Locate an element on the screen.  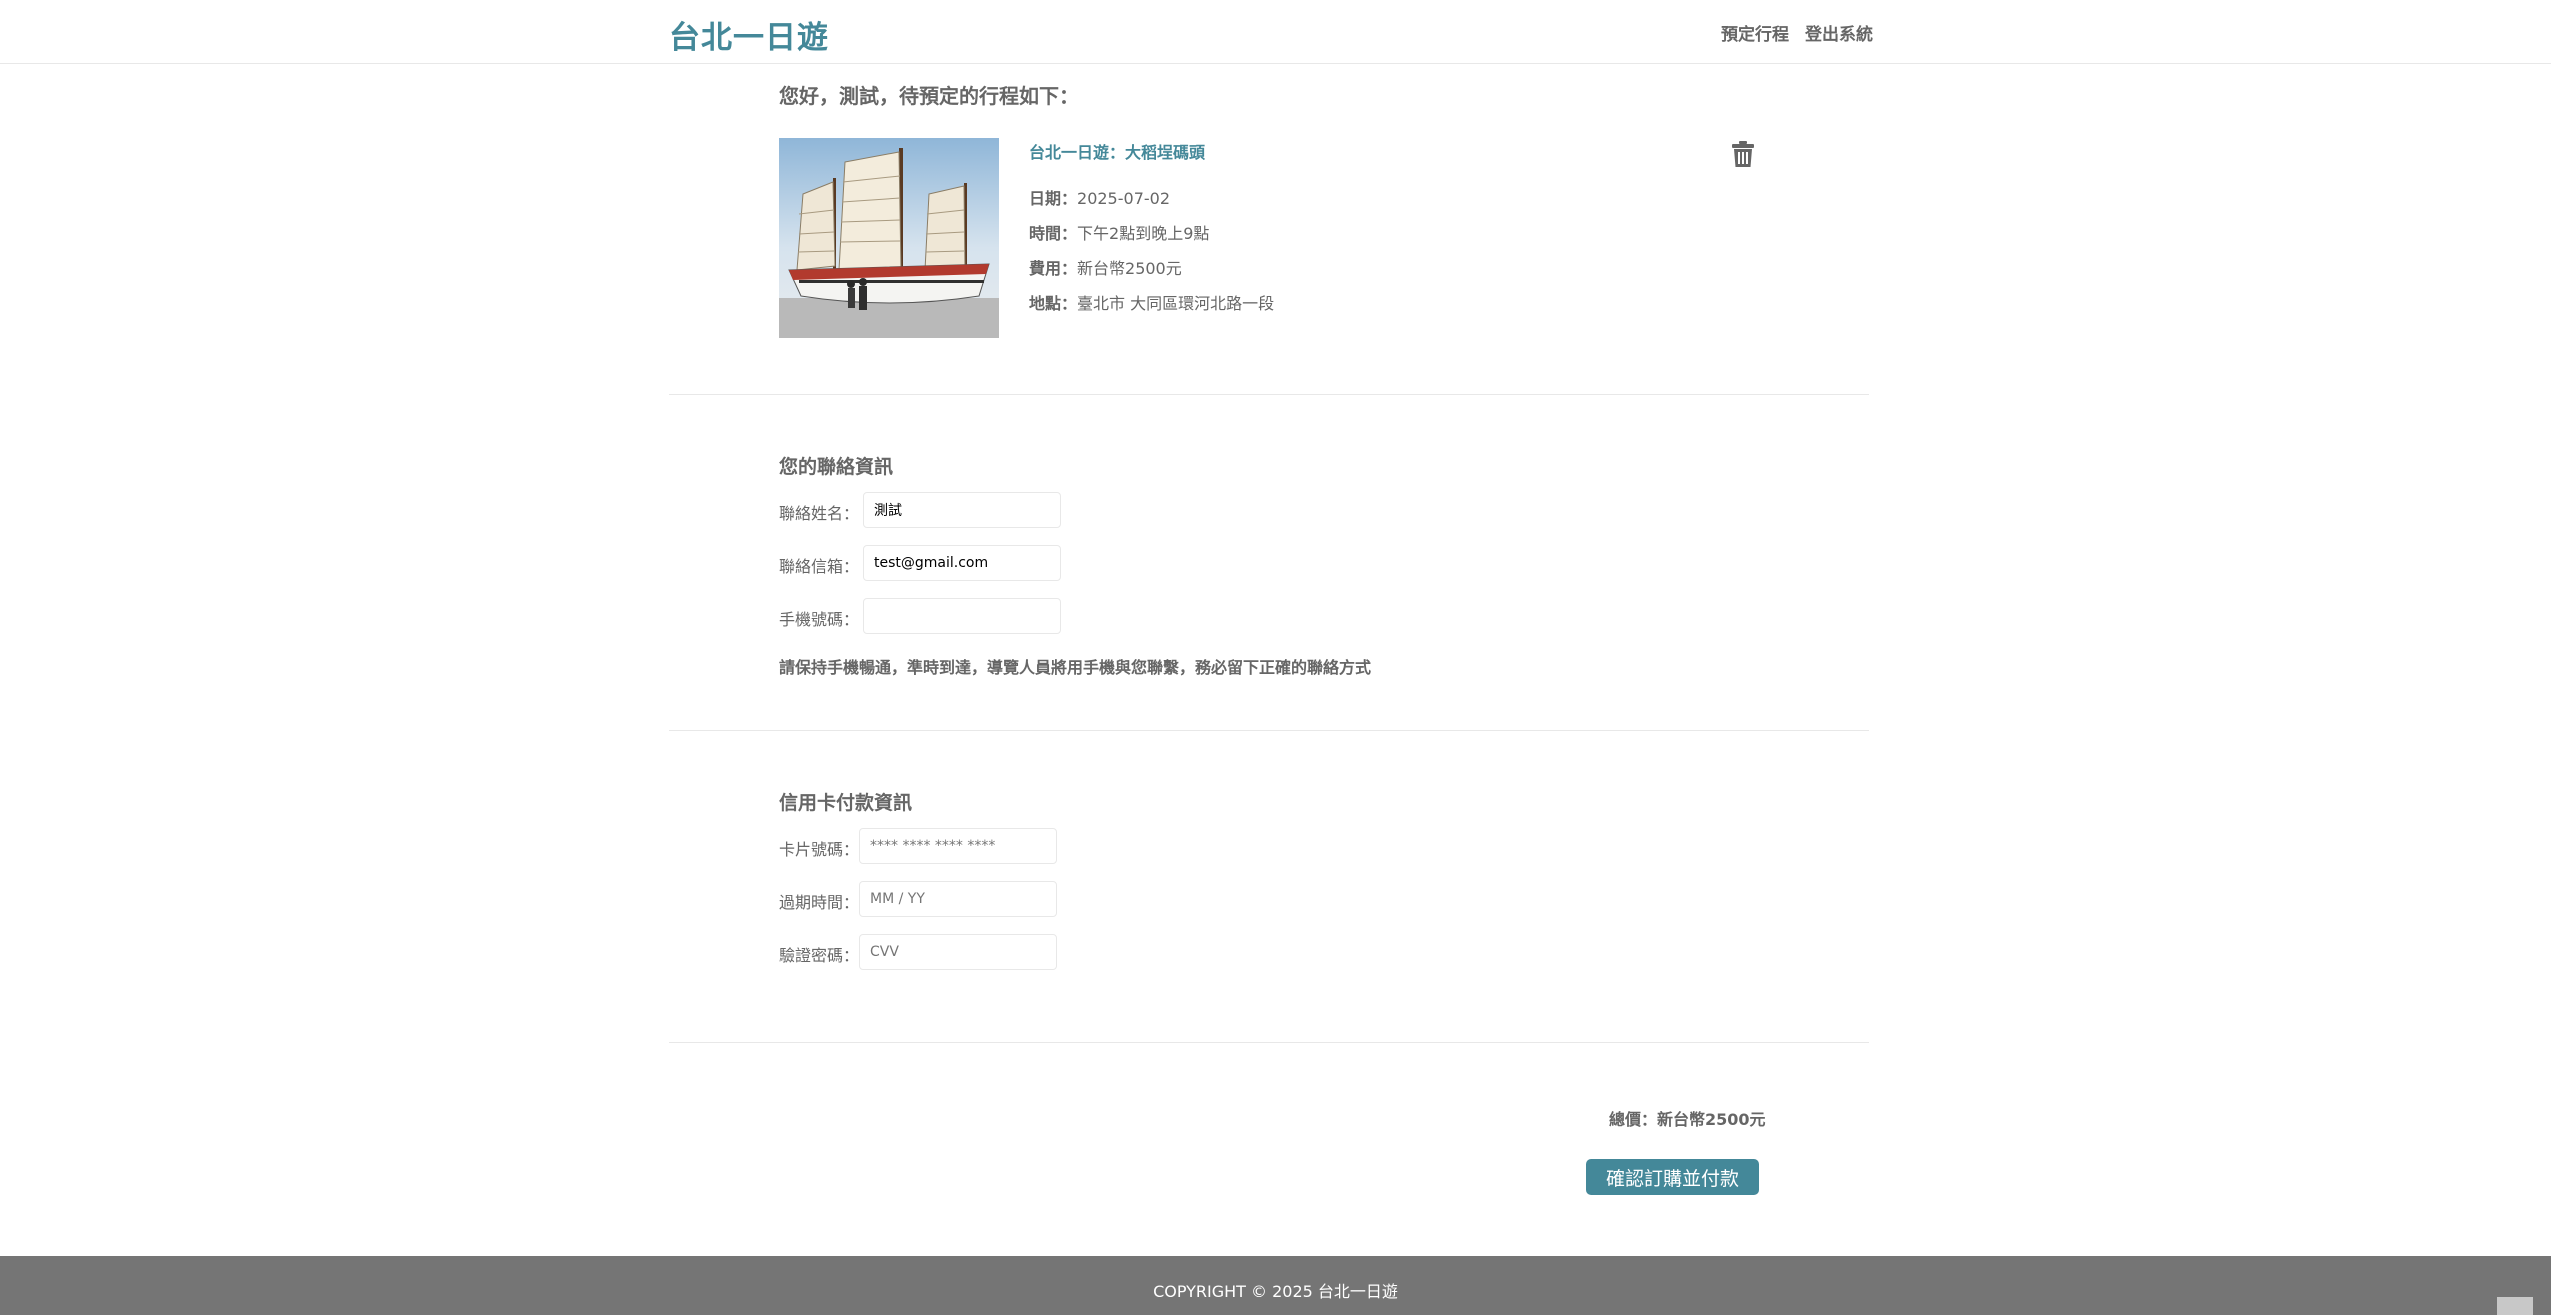
card-expiry-label: 過期時間： is located at coordinates (819, 902).